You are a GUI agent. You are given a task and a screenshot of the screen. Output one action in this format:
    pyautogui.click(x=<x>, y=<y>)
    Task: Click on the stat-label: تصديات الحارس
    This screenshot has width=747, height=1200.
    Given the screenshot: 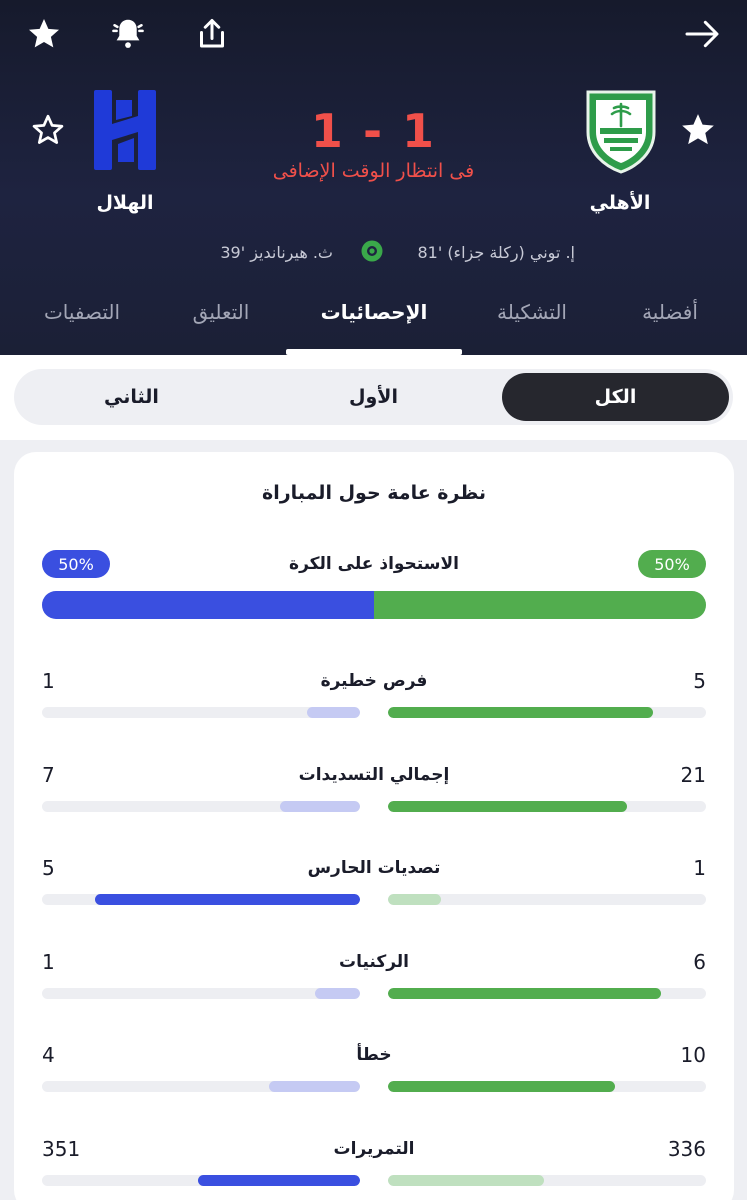 What is the action you would take?
    pyautogui.click(x=374, y=868)
    